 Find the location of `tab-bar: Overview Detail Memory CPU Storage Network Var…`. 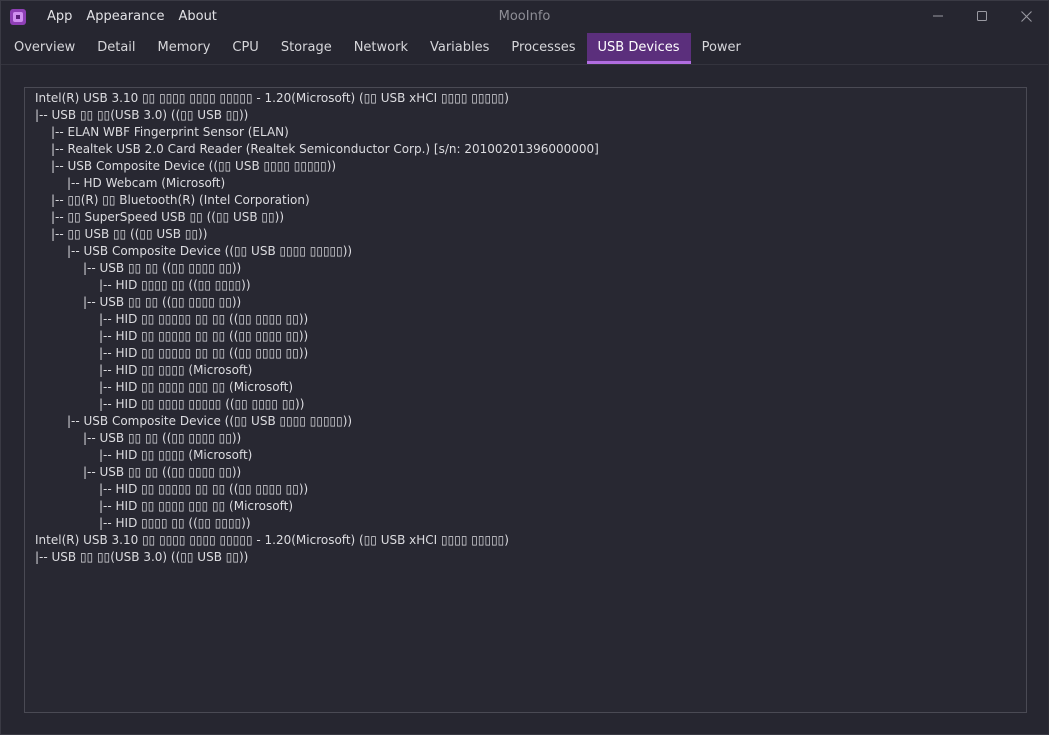

tab-bar: Overview Detail Memory CPU Storage Network Var… is located at coordinates (524, 49).